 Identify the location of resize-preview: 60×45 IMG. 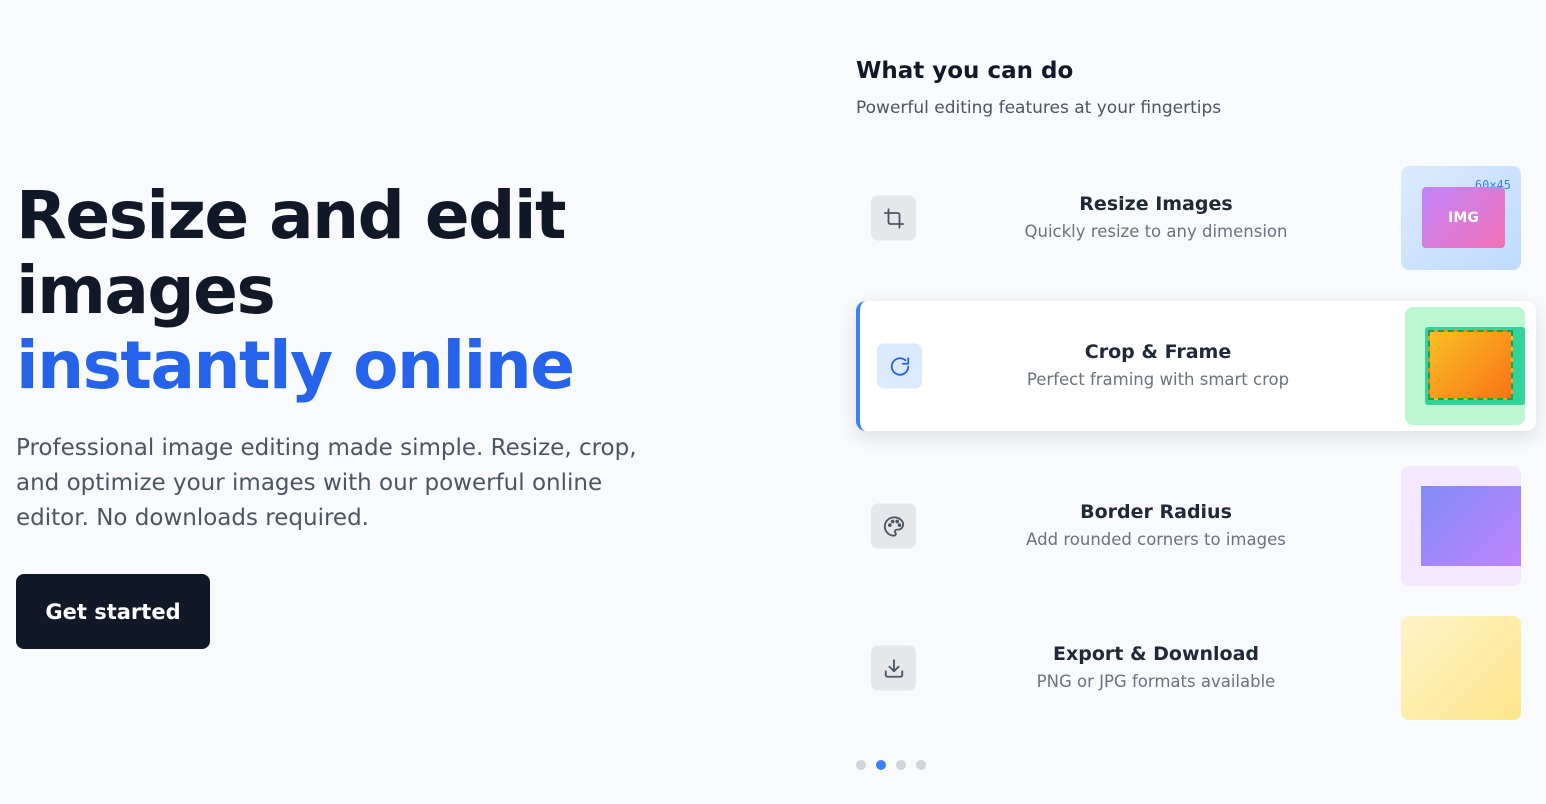
(1461, 218).